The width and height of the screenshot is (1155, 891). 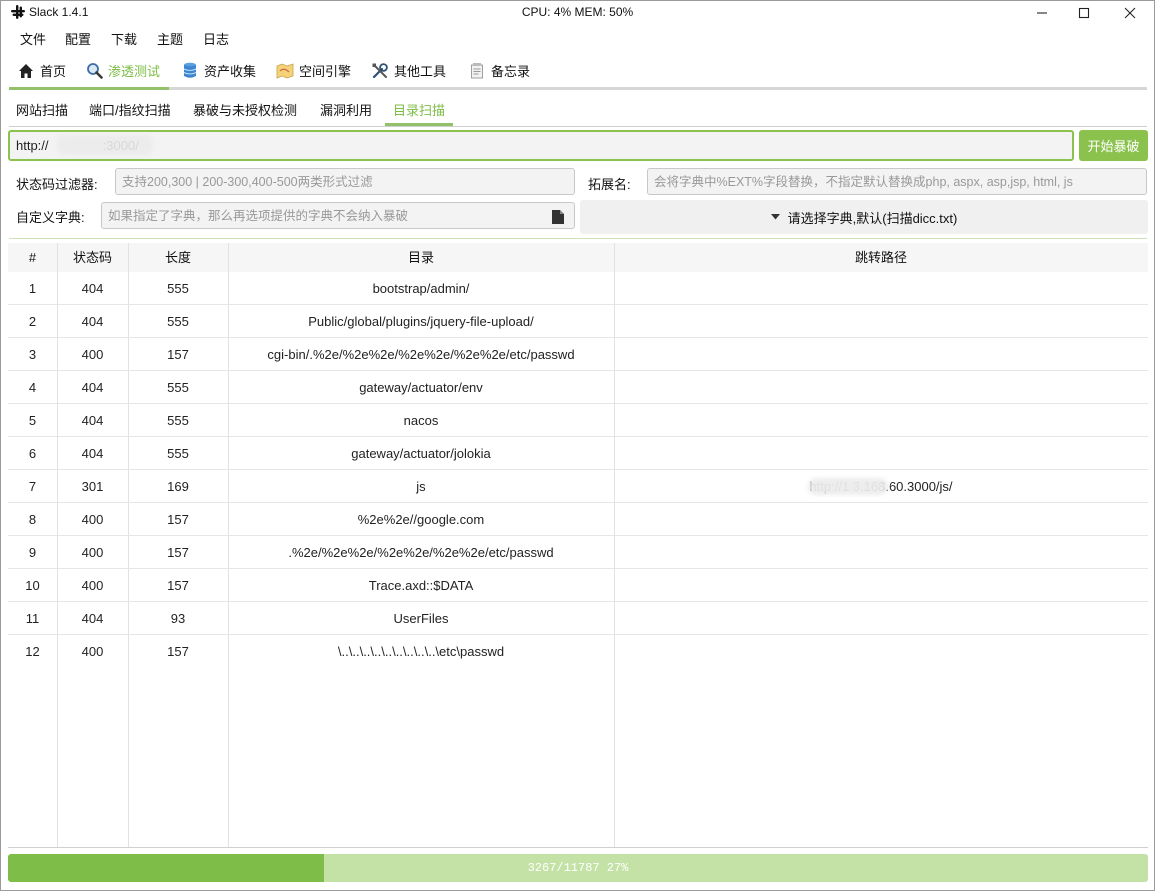 What do you see at coordinates (578, 387) in the screenshot?
I see `table-row: 4 404 555 gateway/actuator/env` at bounding box center [578, 387].